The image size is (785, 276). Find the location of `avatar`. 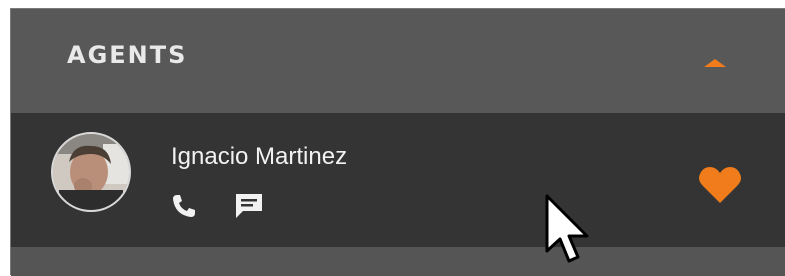

avatar is located at coordinates (91, 172).